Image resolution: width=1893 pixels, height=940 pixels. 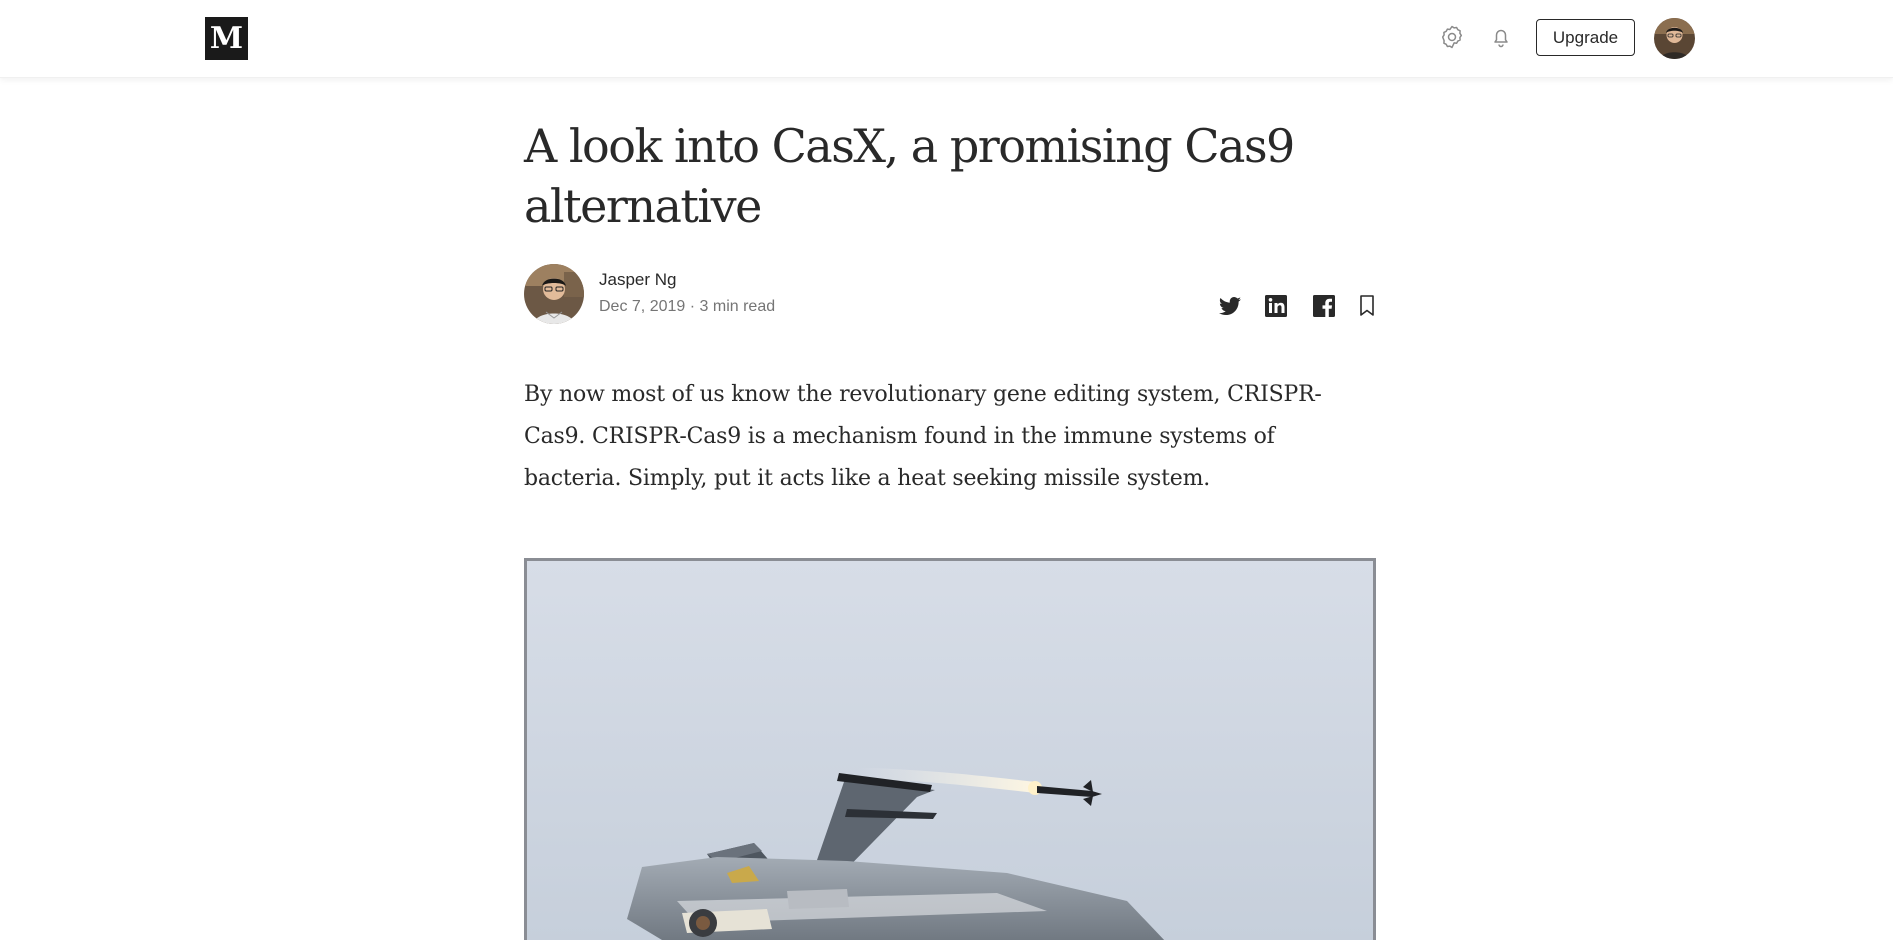 What do you see at coordinates (1585, 37) in the screenshot?
I see `upgrade-button: Upgrade` at bounding box center [1585, 37].